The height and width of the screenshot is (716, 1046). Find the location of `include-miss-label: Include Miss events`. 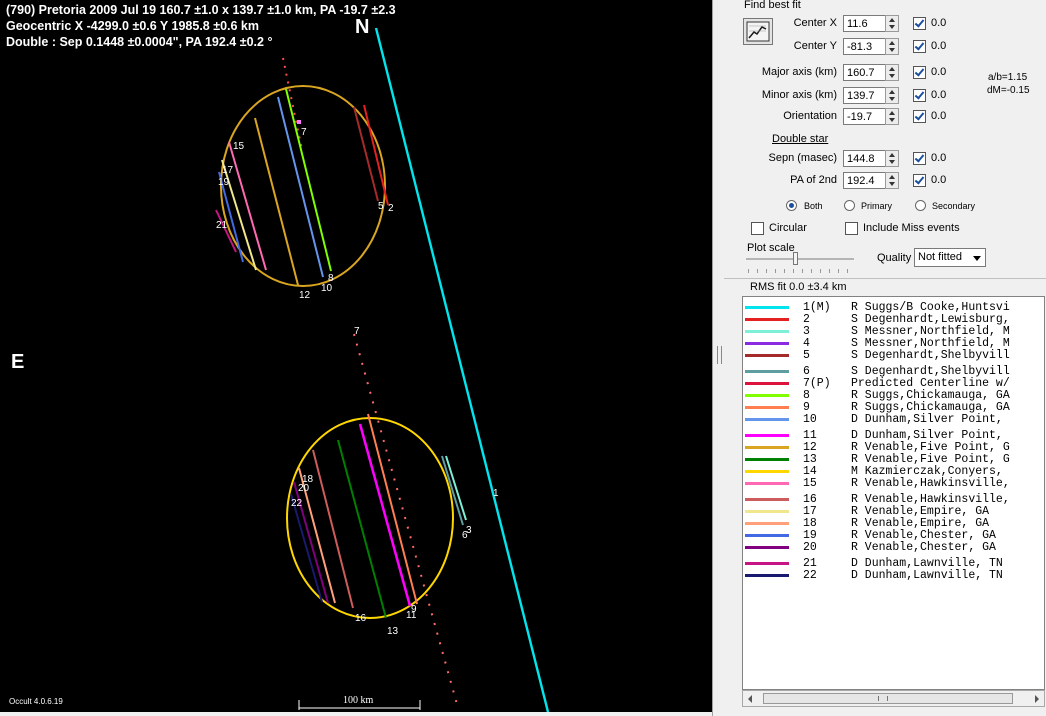

include-miss-label: Include Miss events is located at coordinates (911, 228).